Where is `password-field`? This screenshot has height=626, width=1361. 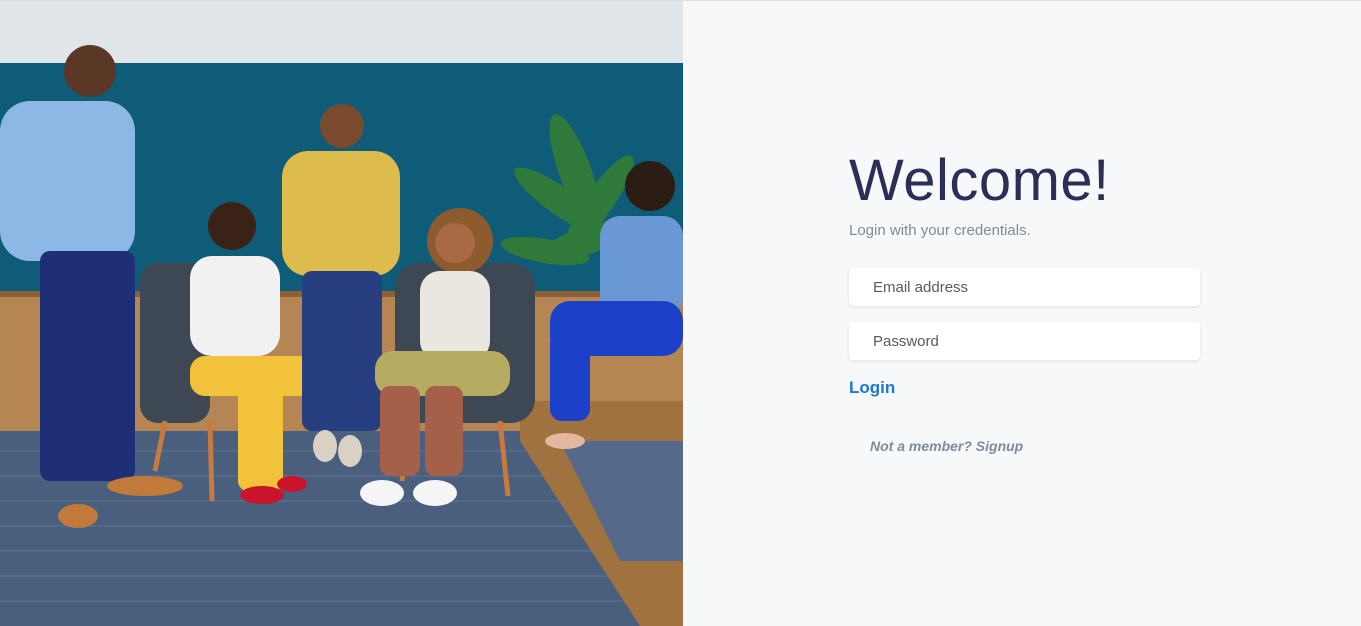
password-field is located at coordinates (1024, 341).